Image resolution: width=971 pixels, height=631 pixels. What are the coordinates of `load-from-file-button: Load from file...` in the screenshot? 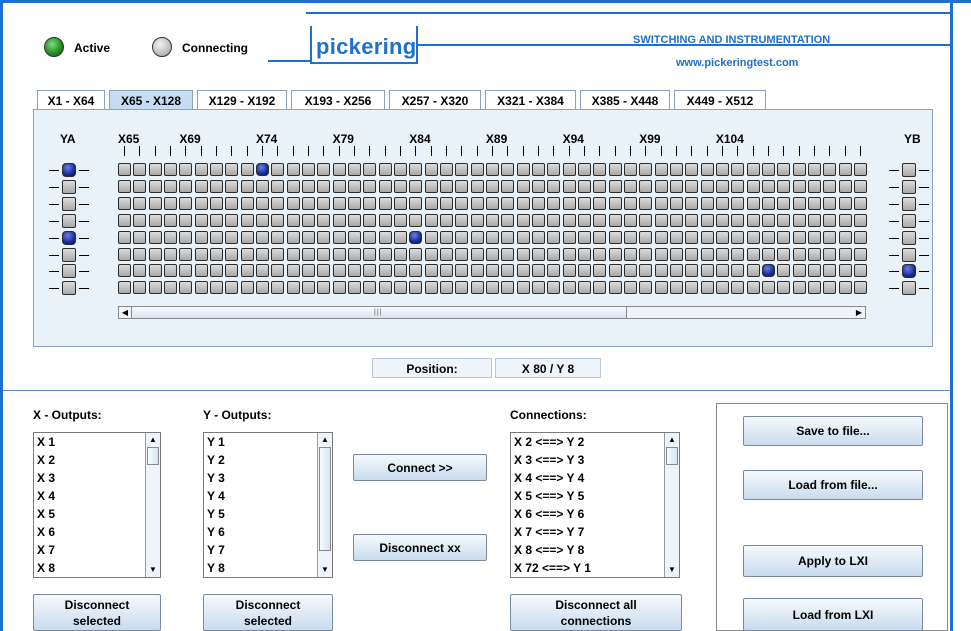 It's located at (833, 485).